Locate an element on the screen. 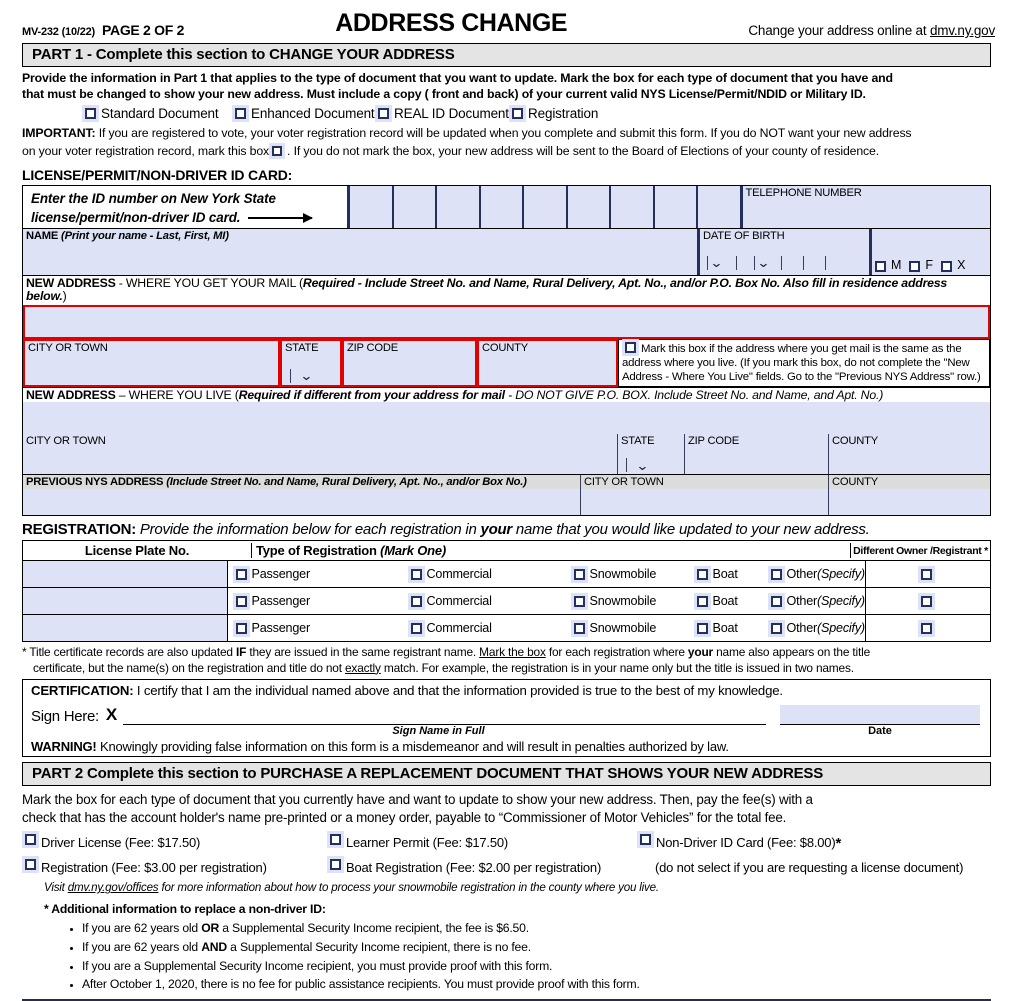  previous-city-input: CITY OR TOWN is located at coordinates (705, 495).